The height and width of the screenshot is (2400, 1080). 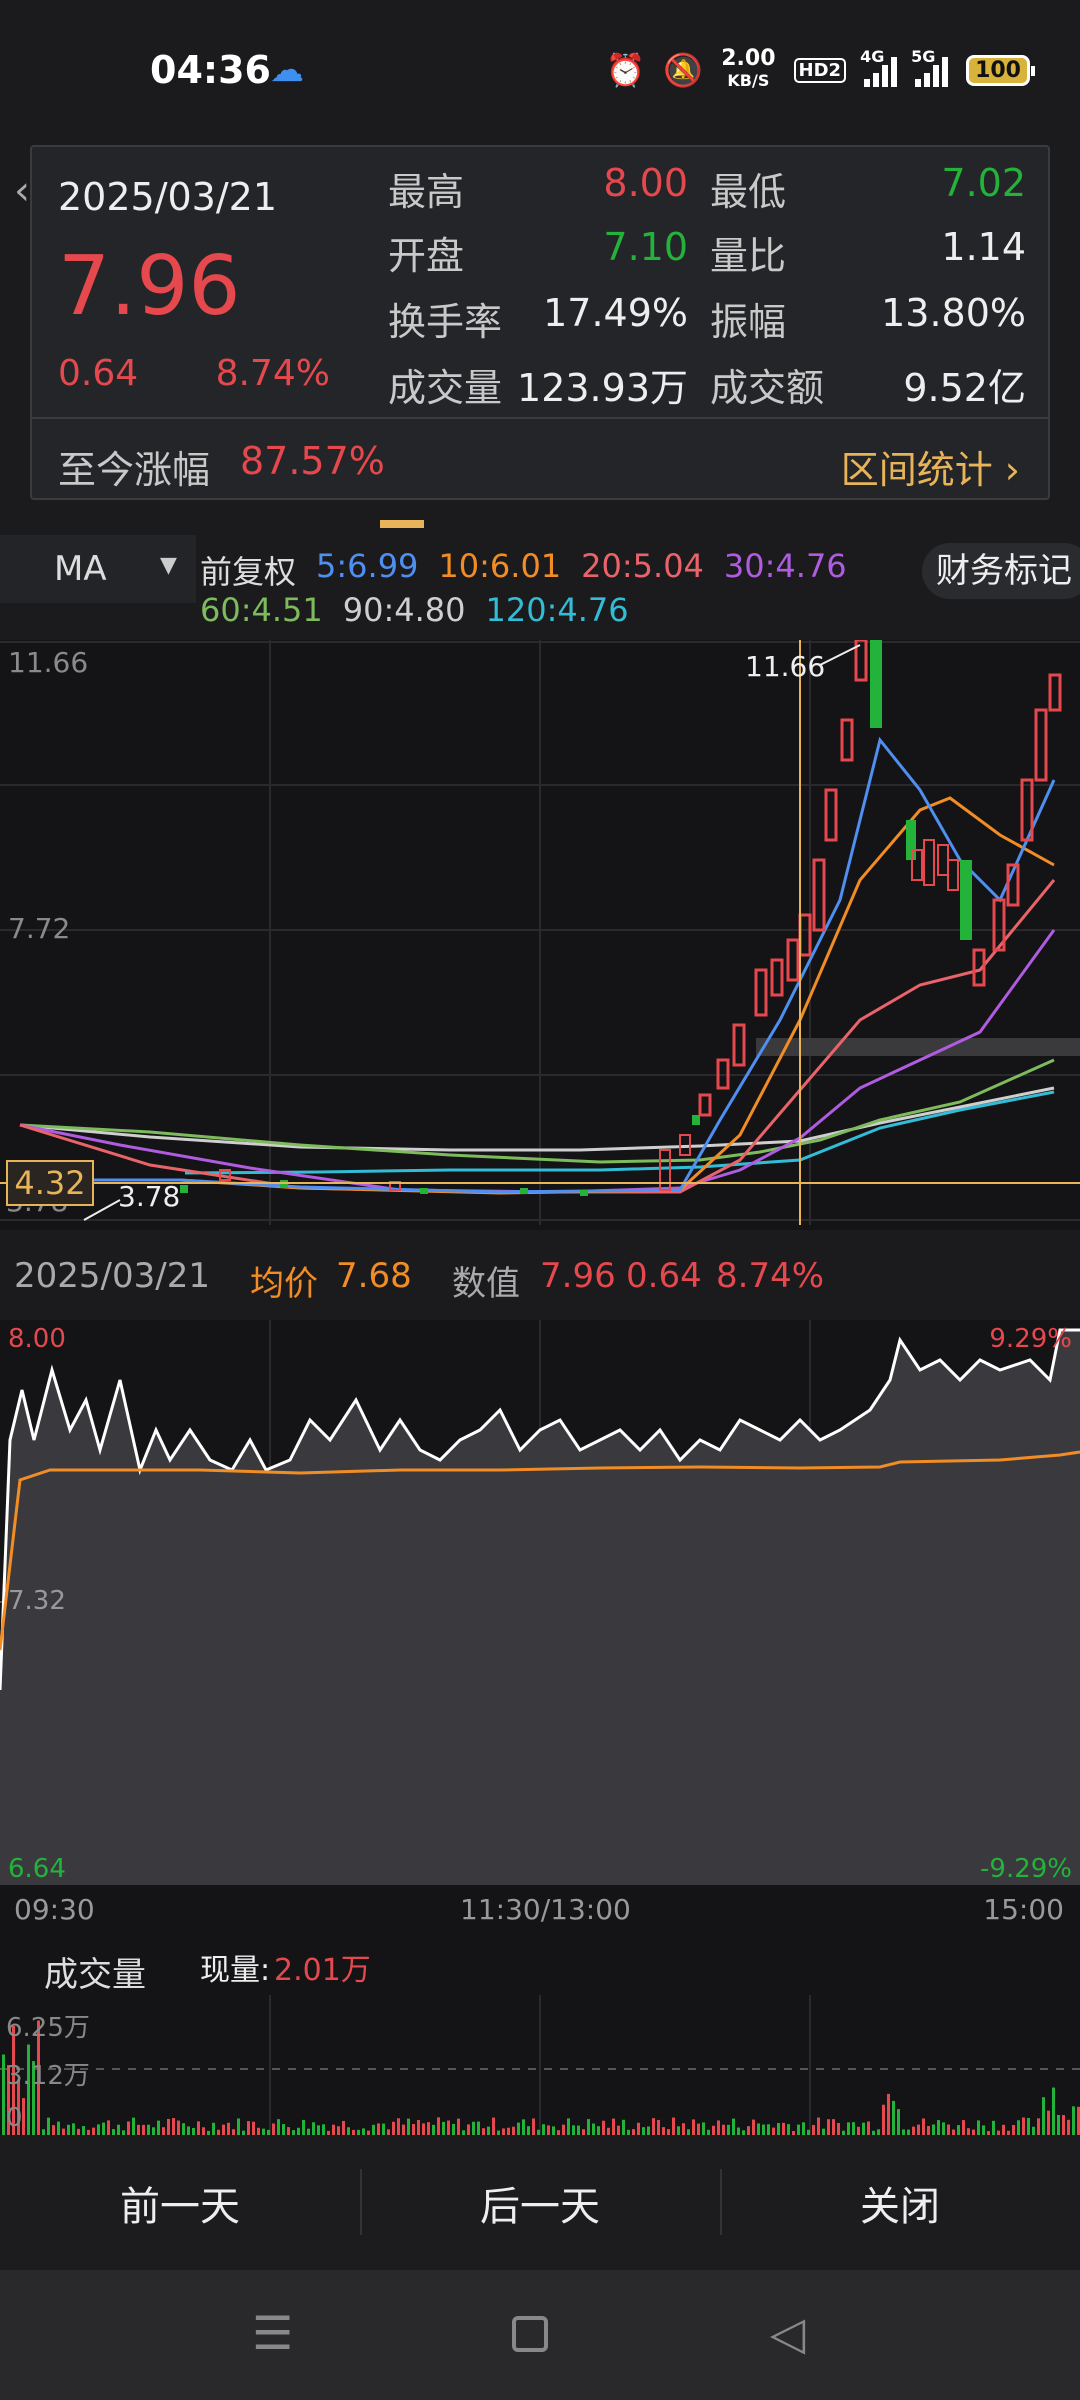 What do you see at coordinates (210, 70) in the screenshot?
I see `status-time: 04:36` at bounding box center [210, 70].